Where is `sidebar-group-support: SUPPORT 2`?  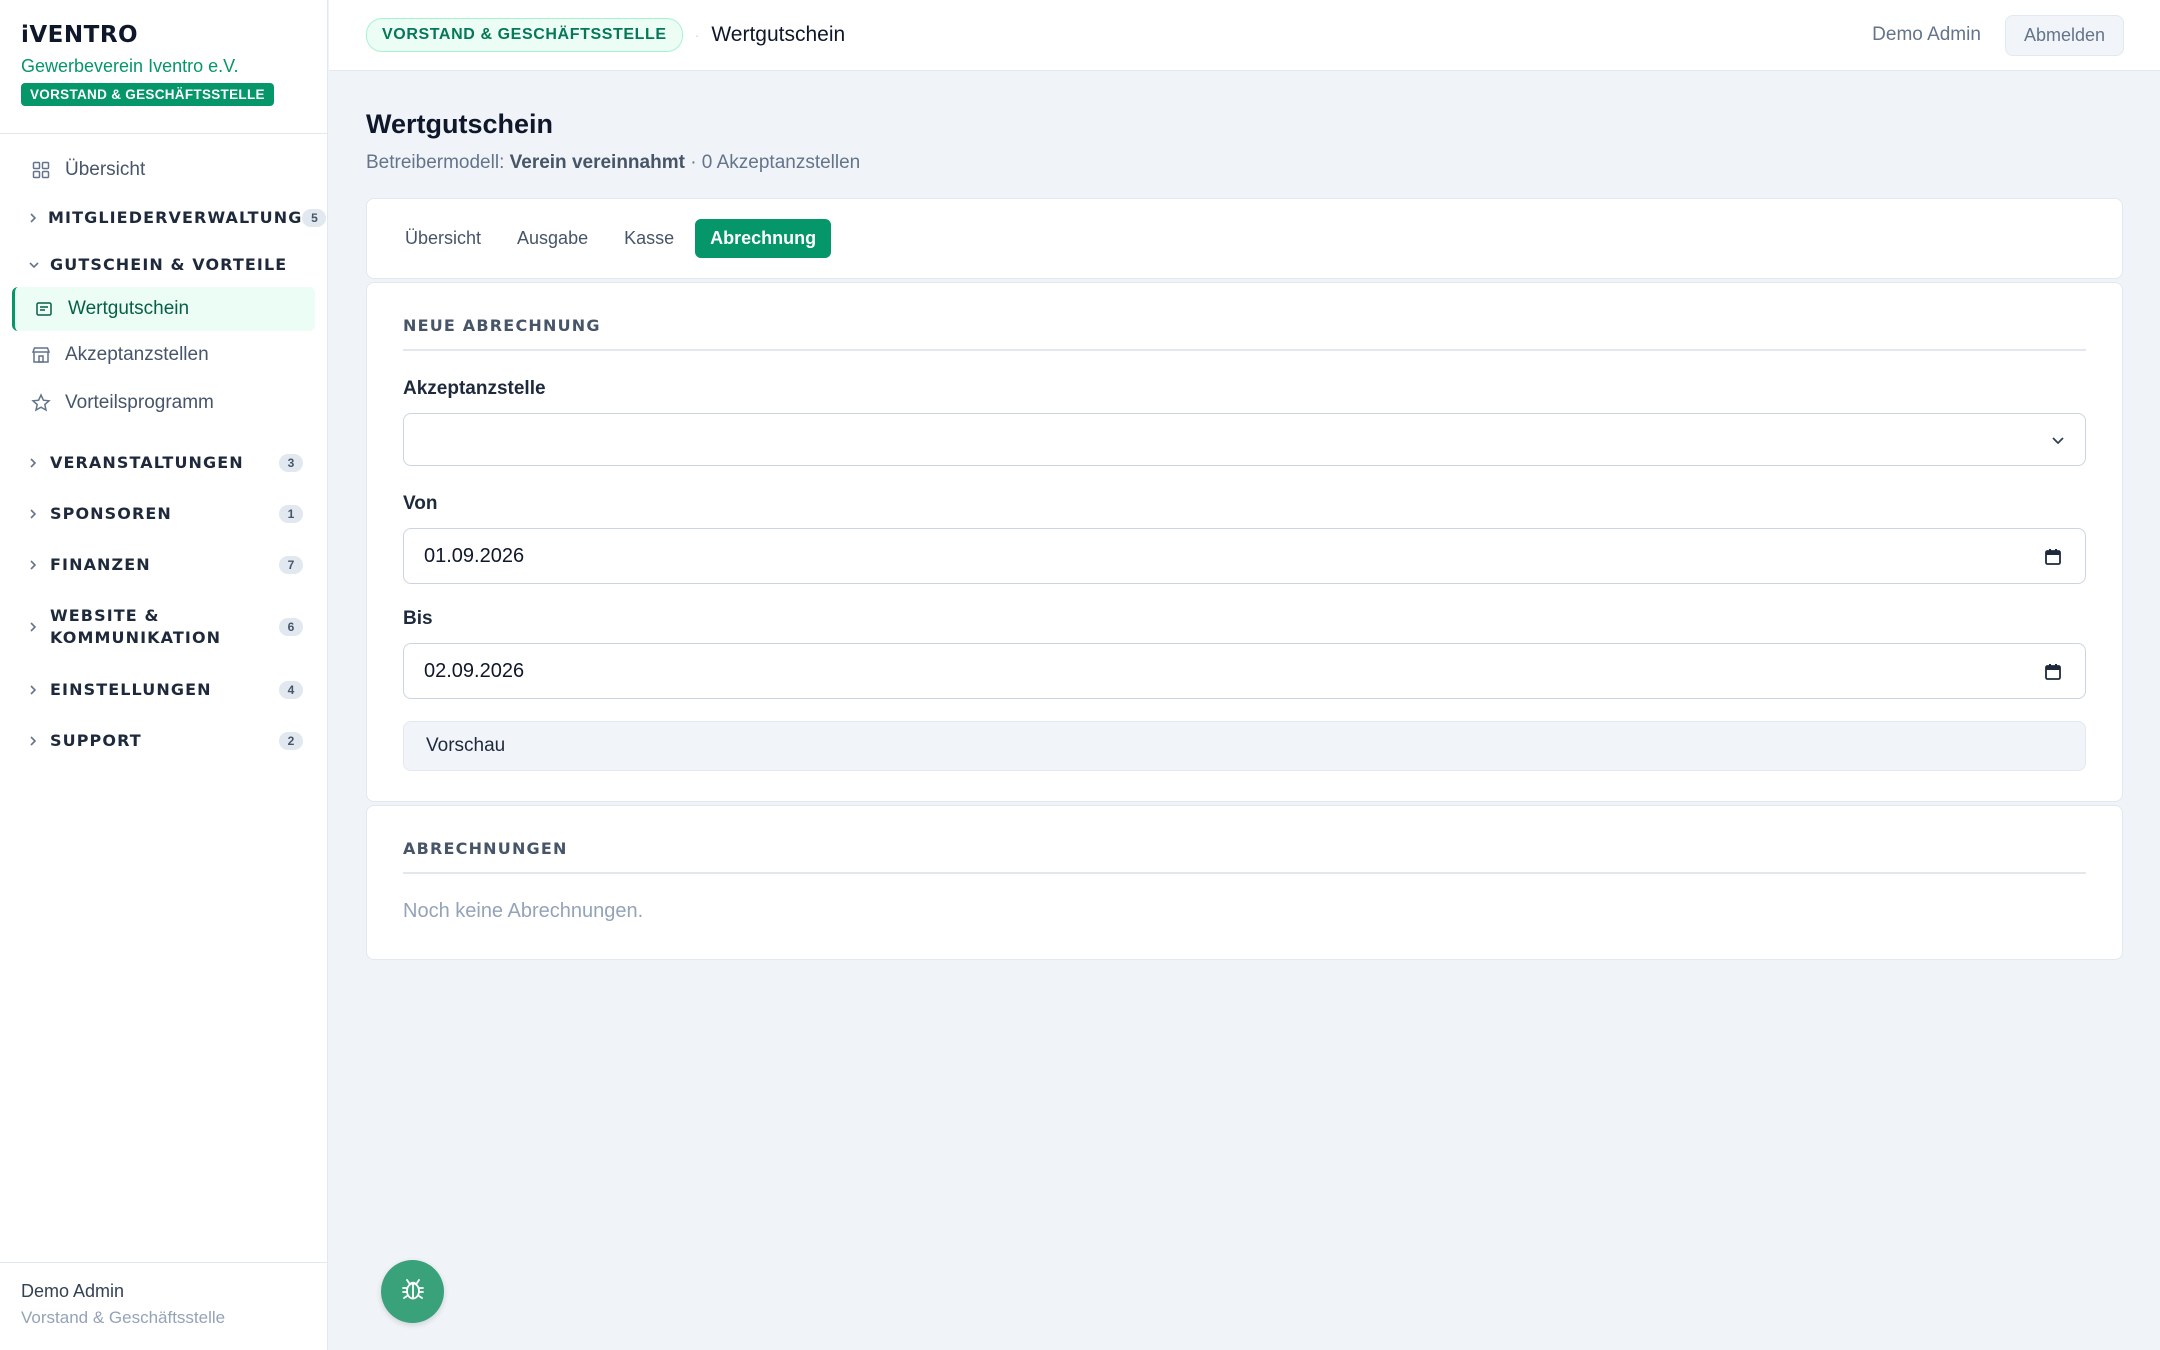
sidebar-group-support: SUPPORT 2 is located at coordinates (163, 740).